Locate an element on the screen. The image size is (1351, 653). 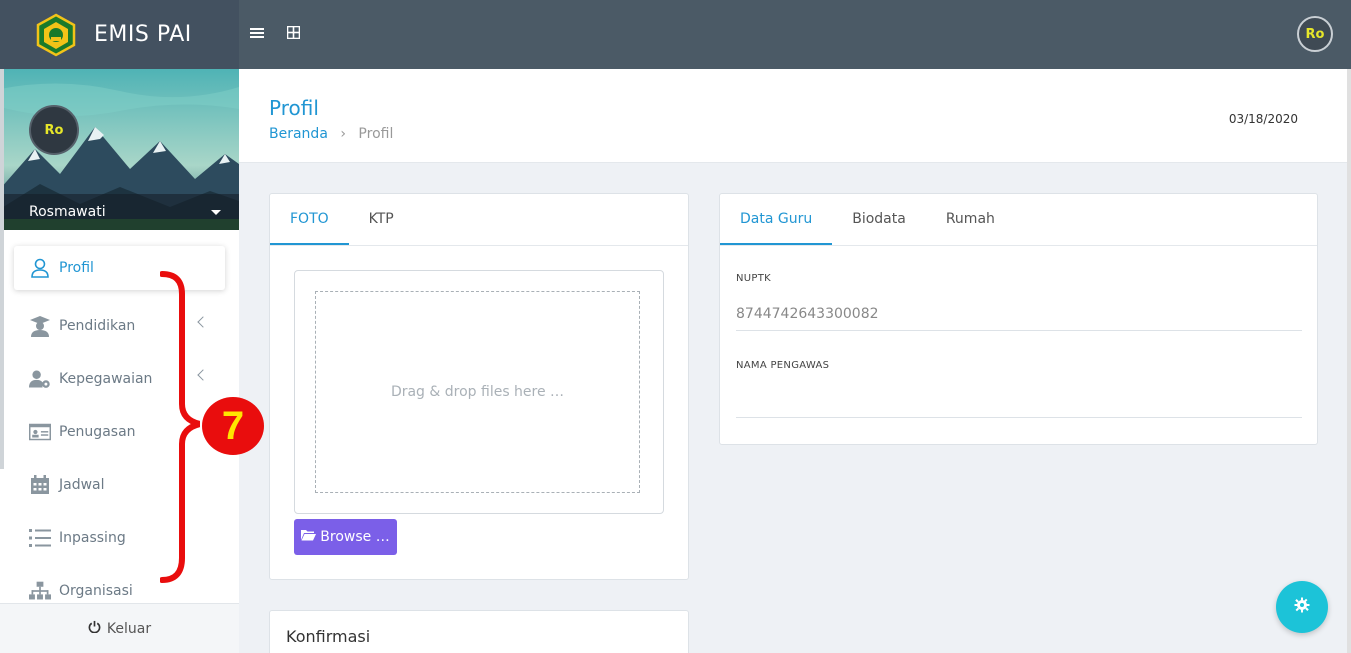
sidebar-item-label: Profil is located at coordinates (76, 268).